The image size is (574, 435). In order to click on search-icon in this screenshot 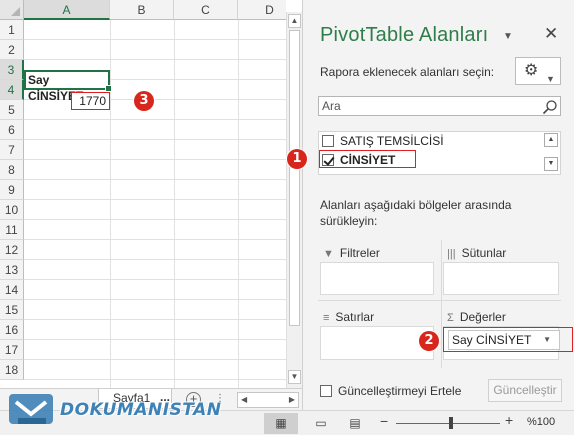, I will do `click(549, 107)`.